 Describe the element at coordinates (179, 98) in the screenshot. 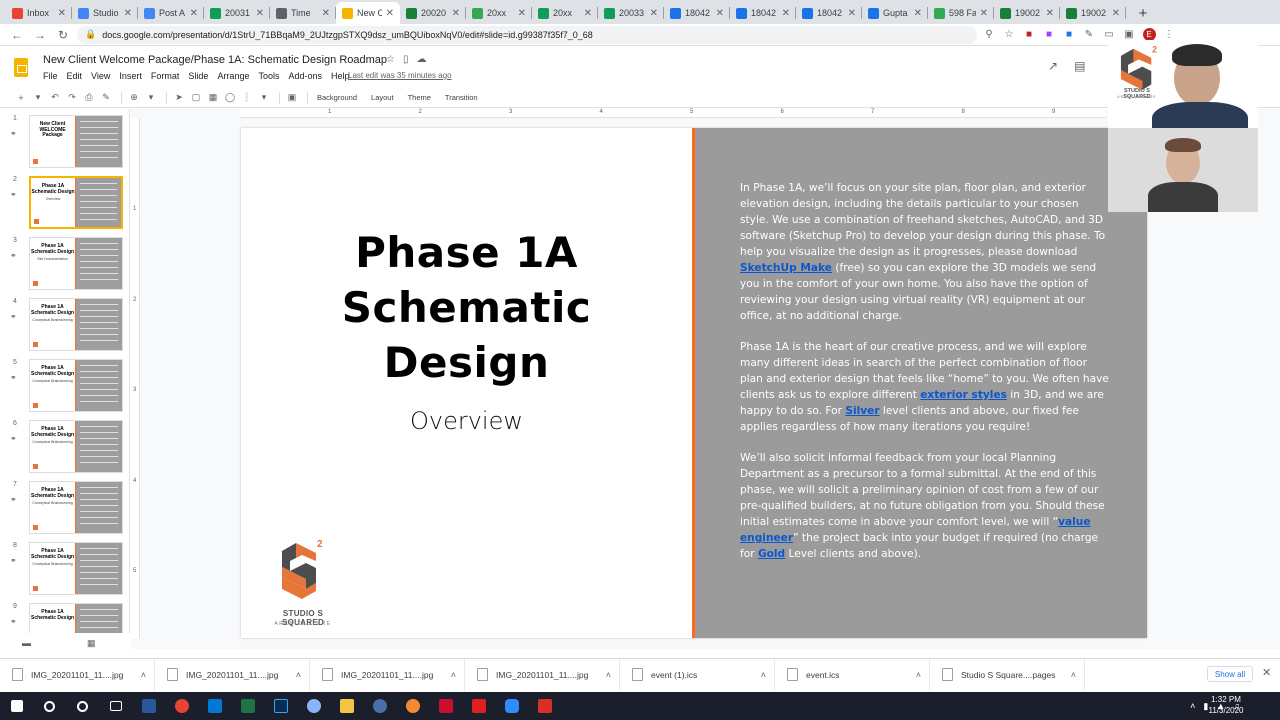

I see `select-cursor-icon: ➤` at that location.